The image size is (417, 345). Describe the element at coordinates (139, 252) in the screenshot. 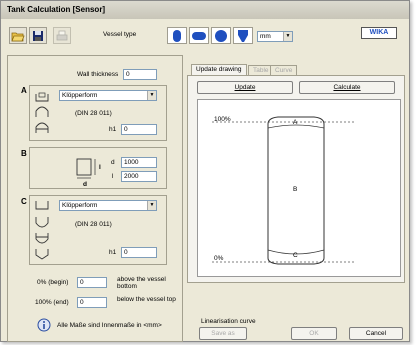

I see `bottom-h1-input: 0` at that location.